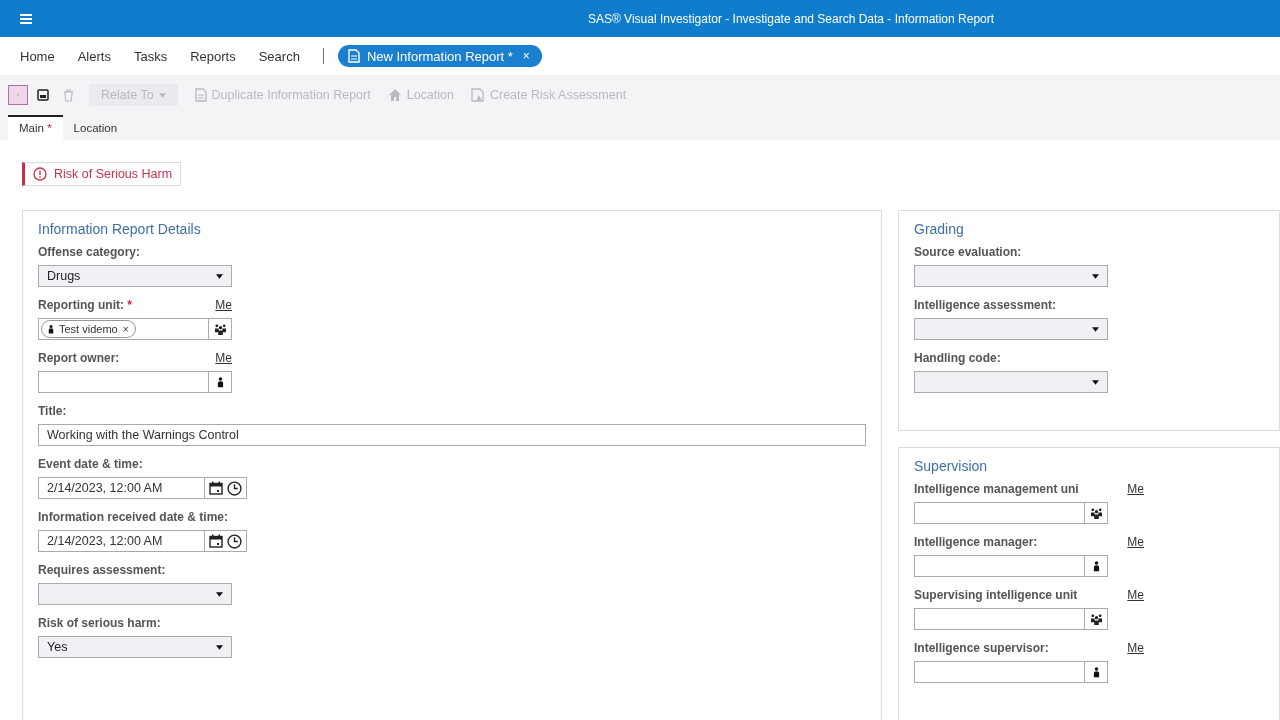 This screenshot has width=1280, height=720. I want to click on dropdown-field: Drugs, so click(135, 276).